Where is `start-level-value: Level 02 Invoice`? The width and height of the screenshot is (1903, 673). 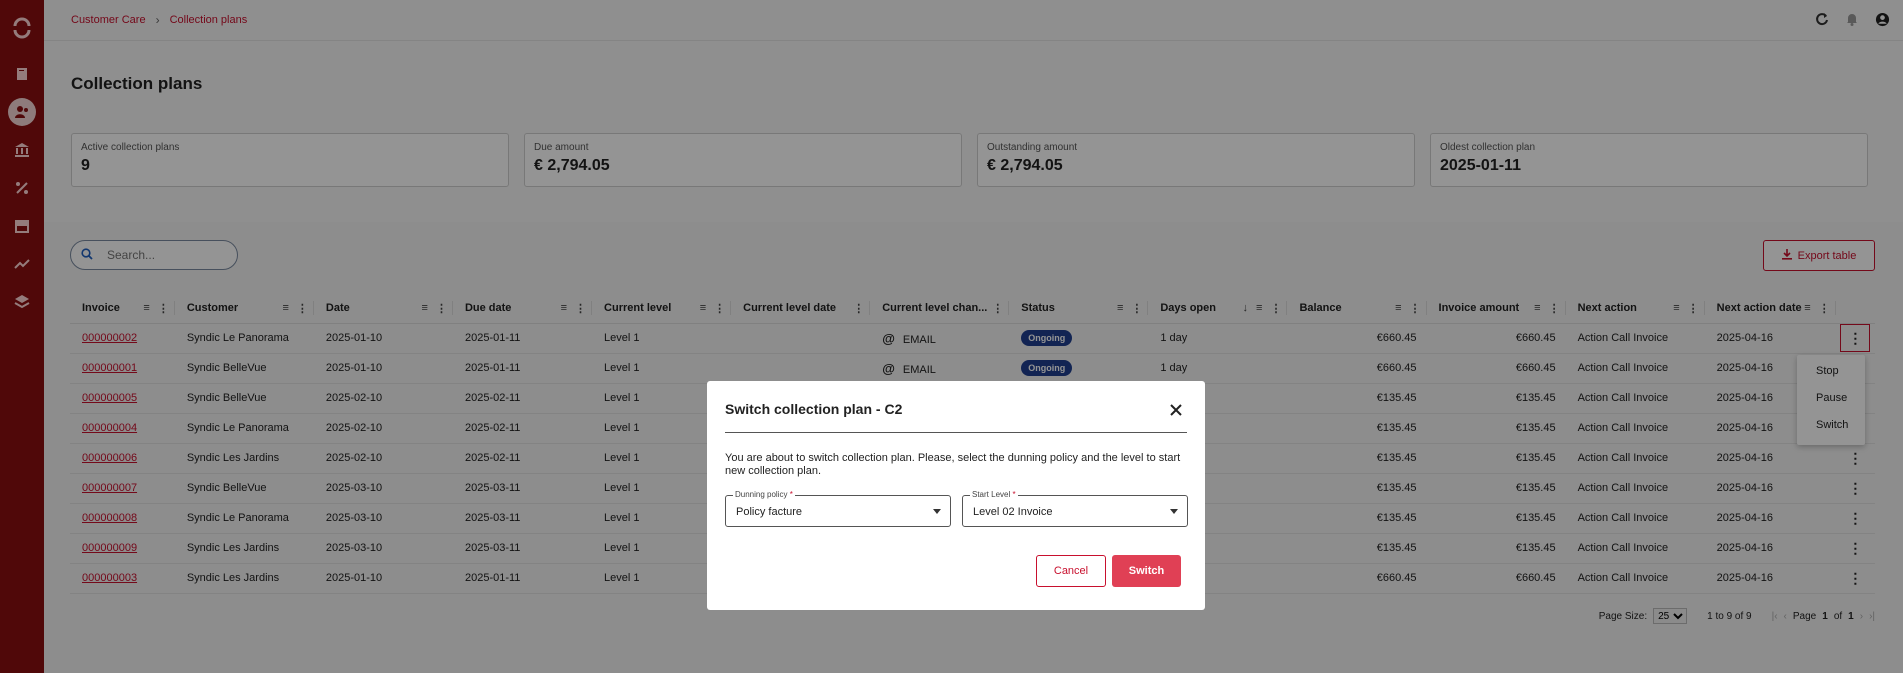
start-level-value: Level 02 Invoice is located at coordinates (1013, 512).